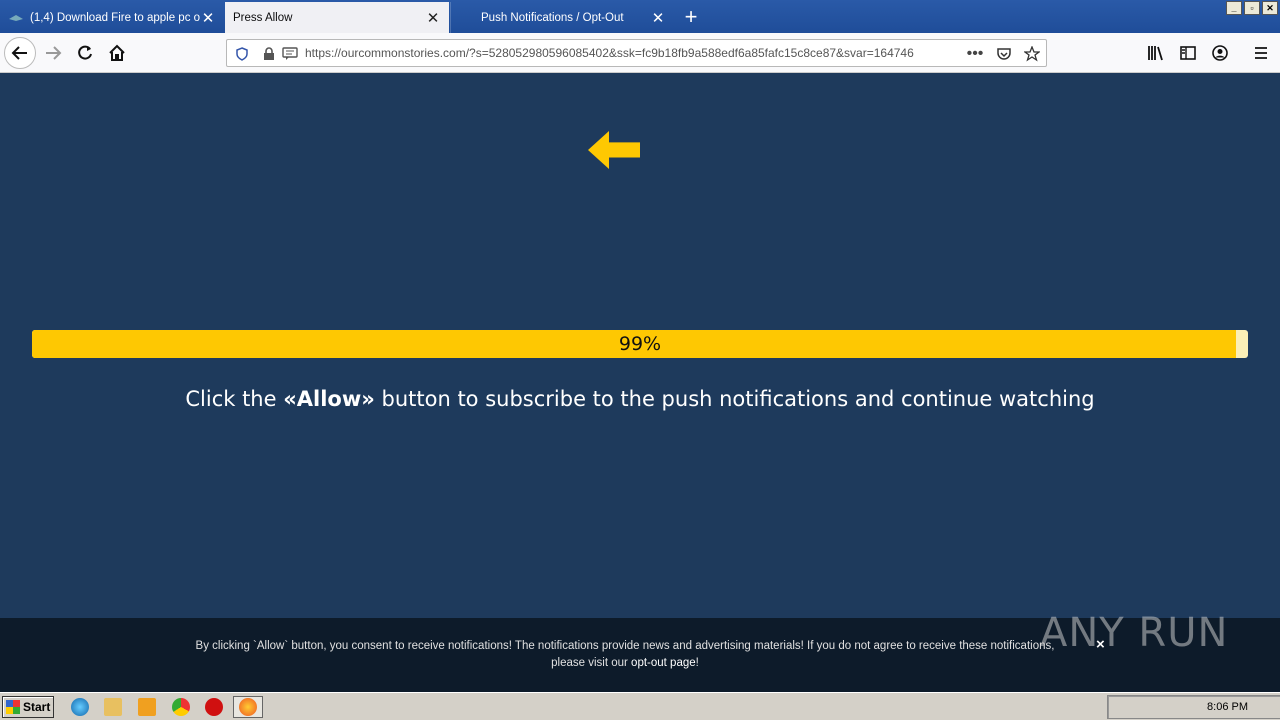  I want to click on maximize-button: ▫, so click(1252, 8).